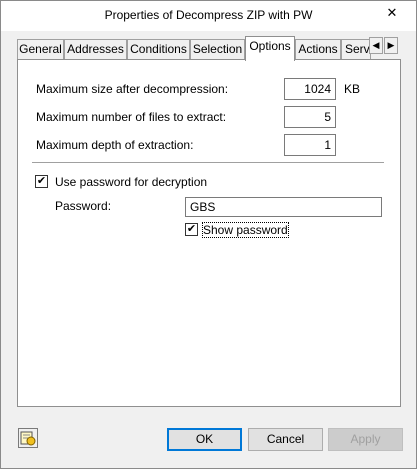 This screenshot has height=469, width=417. What do you see at coordinates (285, 439) in the screenshot?
I see `cancel-button: Cancel` at bounding box center [285, 439].